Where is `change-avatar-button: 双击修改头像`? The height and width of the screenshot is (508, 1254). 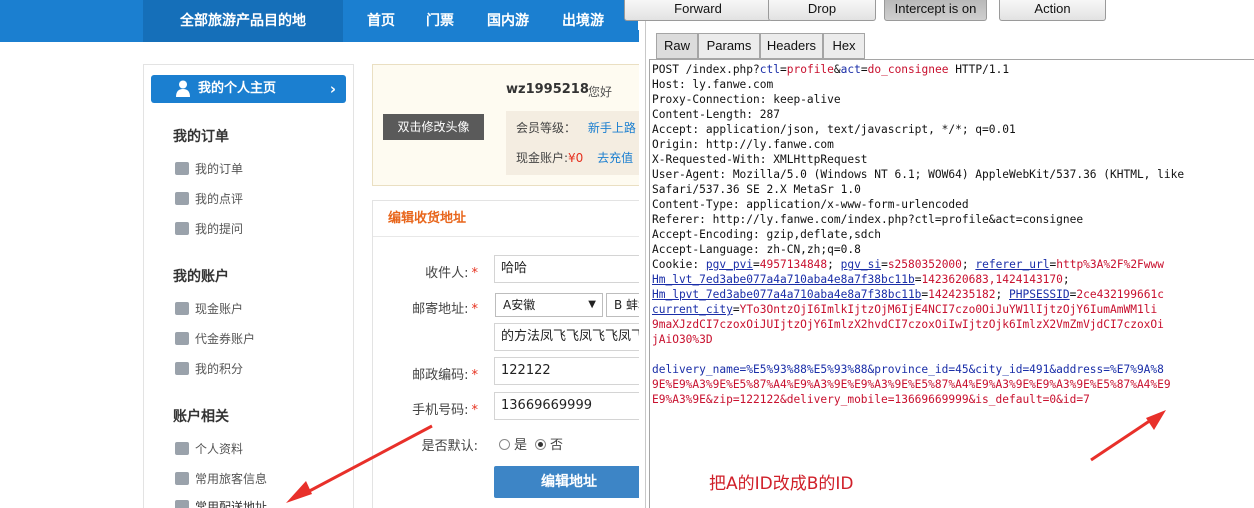
change-avatar-button: 双击修改头像 is located at coordinates (433, 127).